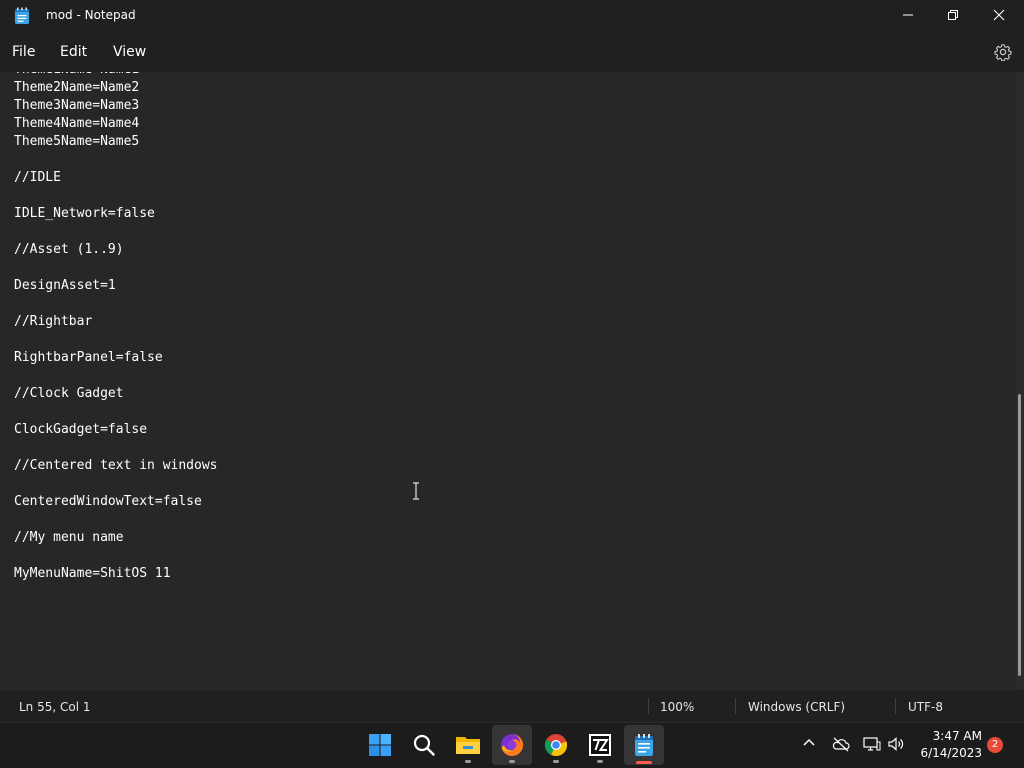  I want to click on close-button, so click(999, 15).